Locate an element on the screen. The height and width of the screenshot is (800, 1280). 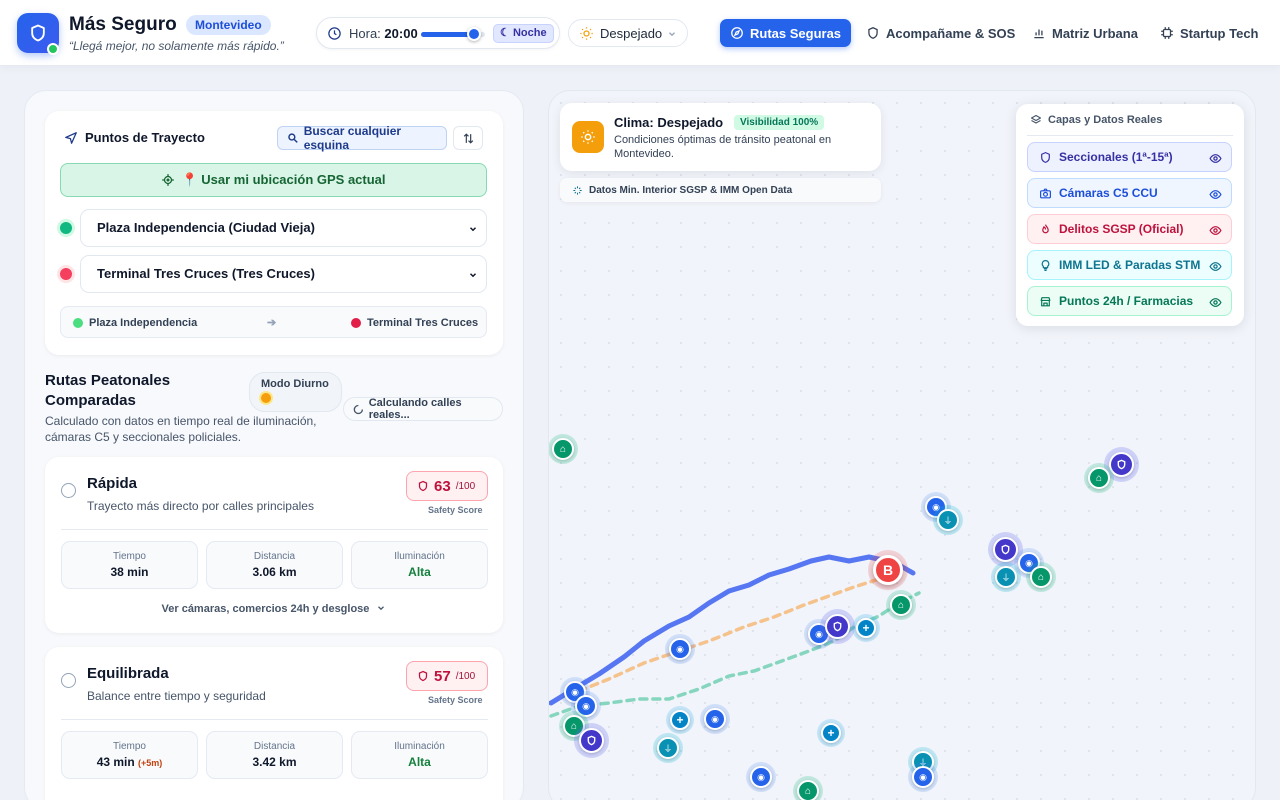
layer-toggle-row: Seccionales (1ª-15ª) is located at coordinates (1129, 157).